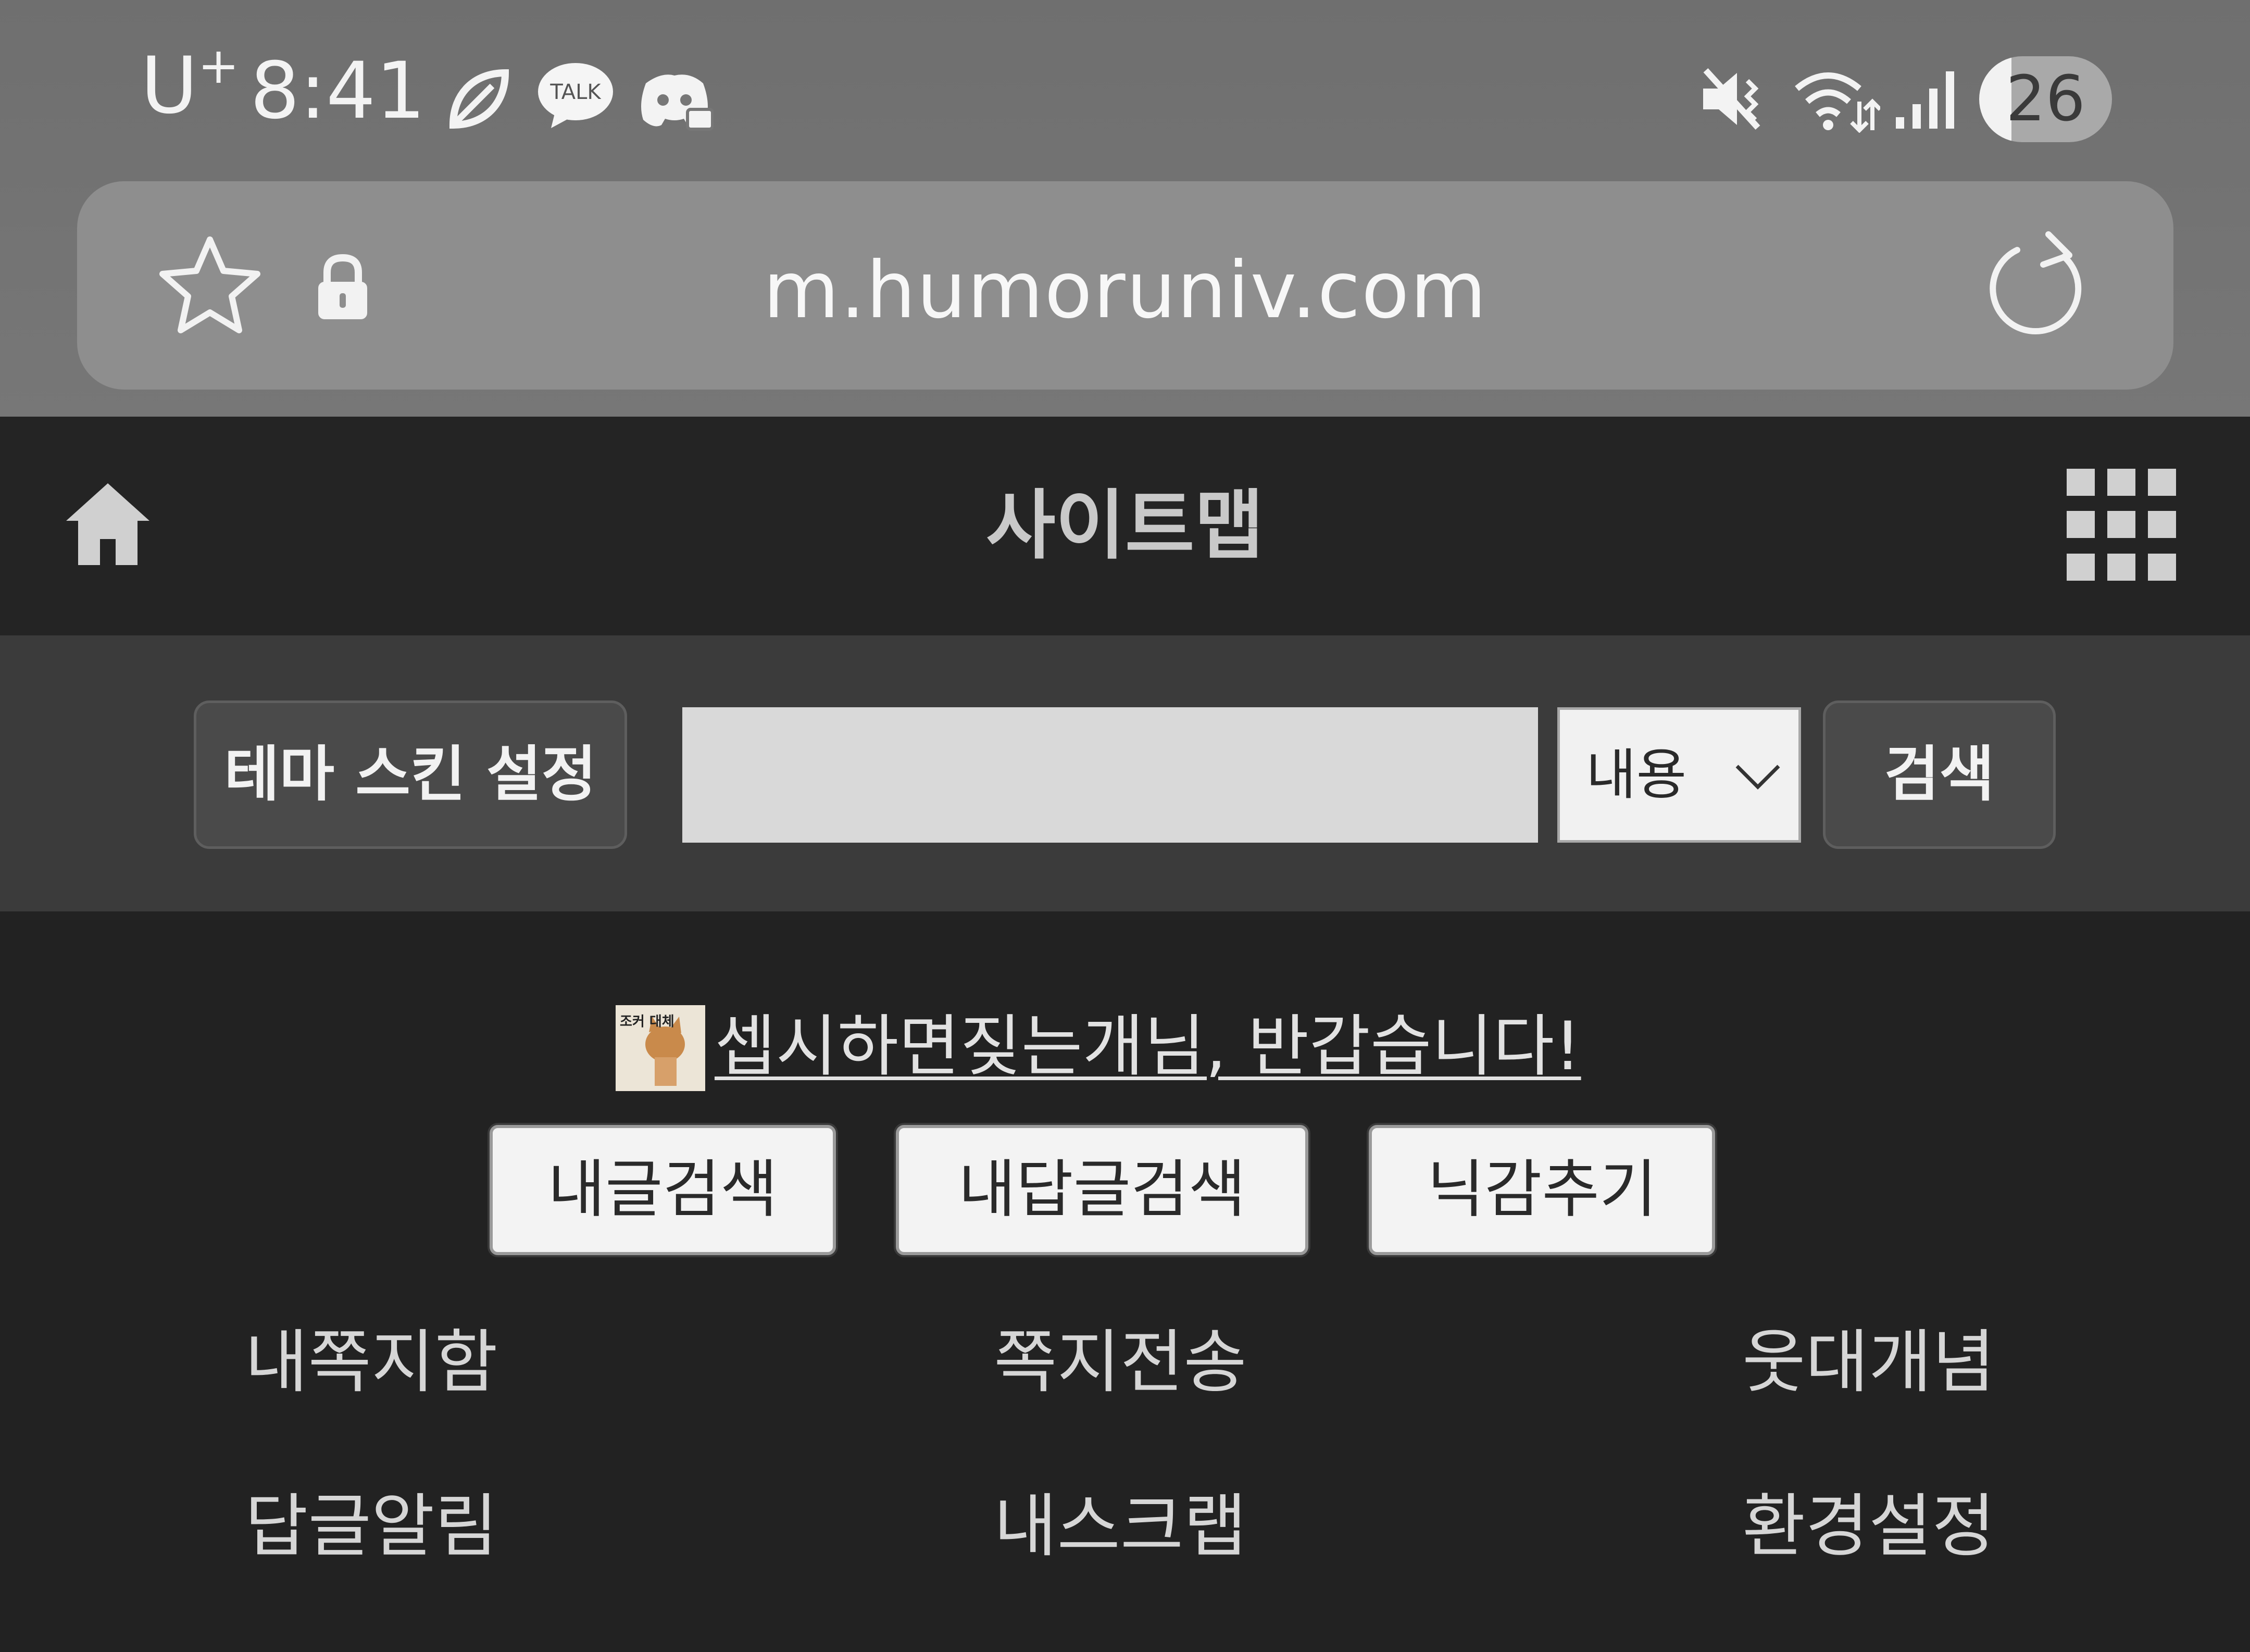 The image size is (2250, 1652). I want to click on url-bar: m.humoruniv.com, so click(1125, 286).